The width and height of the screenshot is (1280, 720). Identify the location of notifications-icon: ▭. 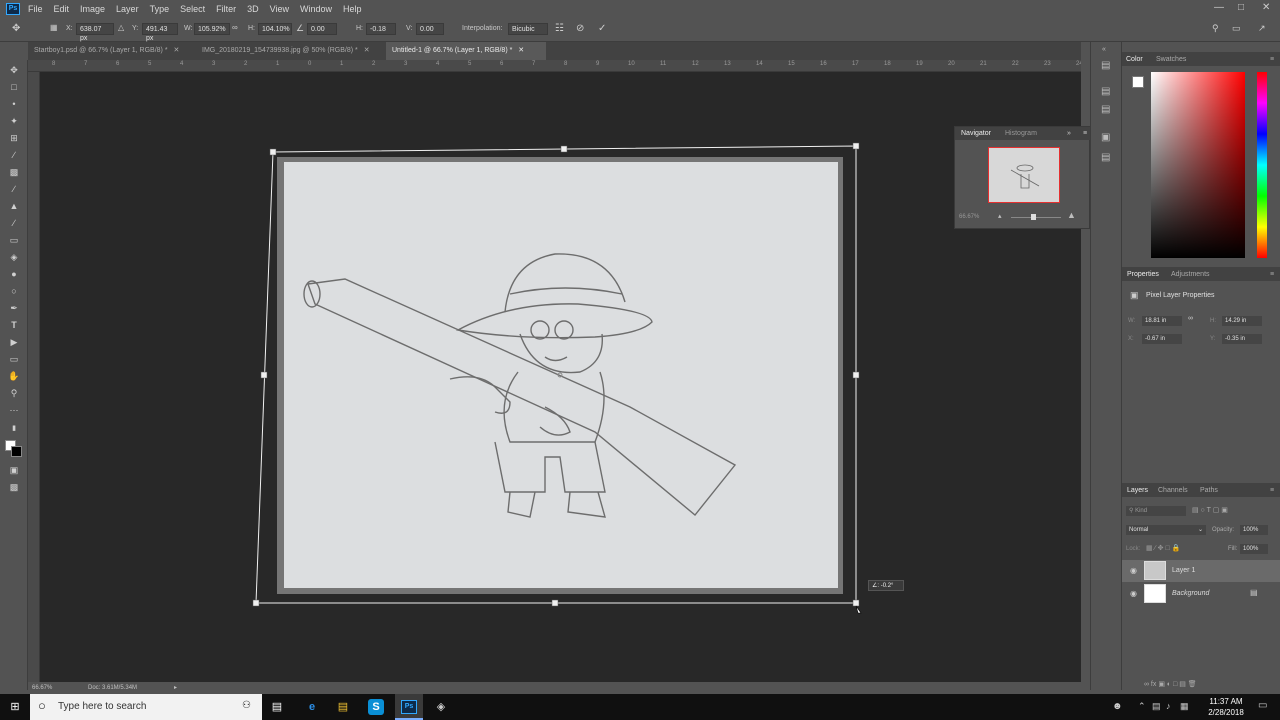
(1262, 705).